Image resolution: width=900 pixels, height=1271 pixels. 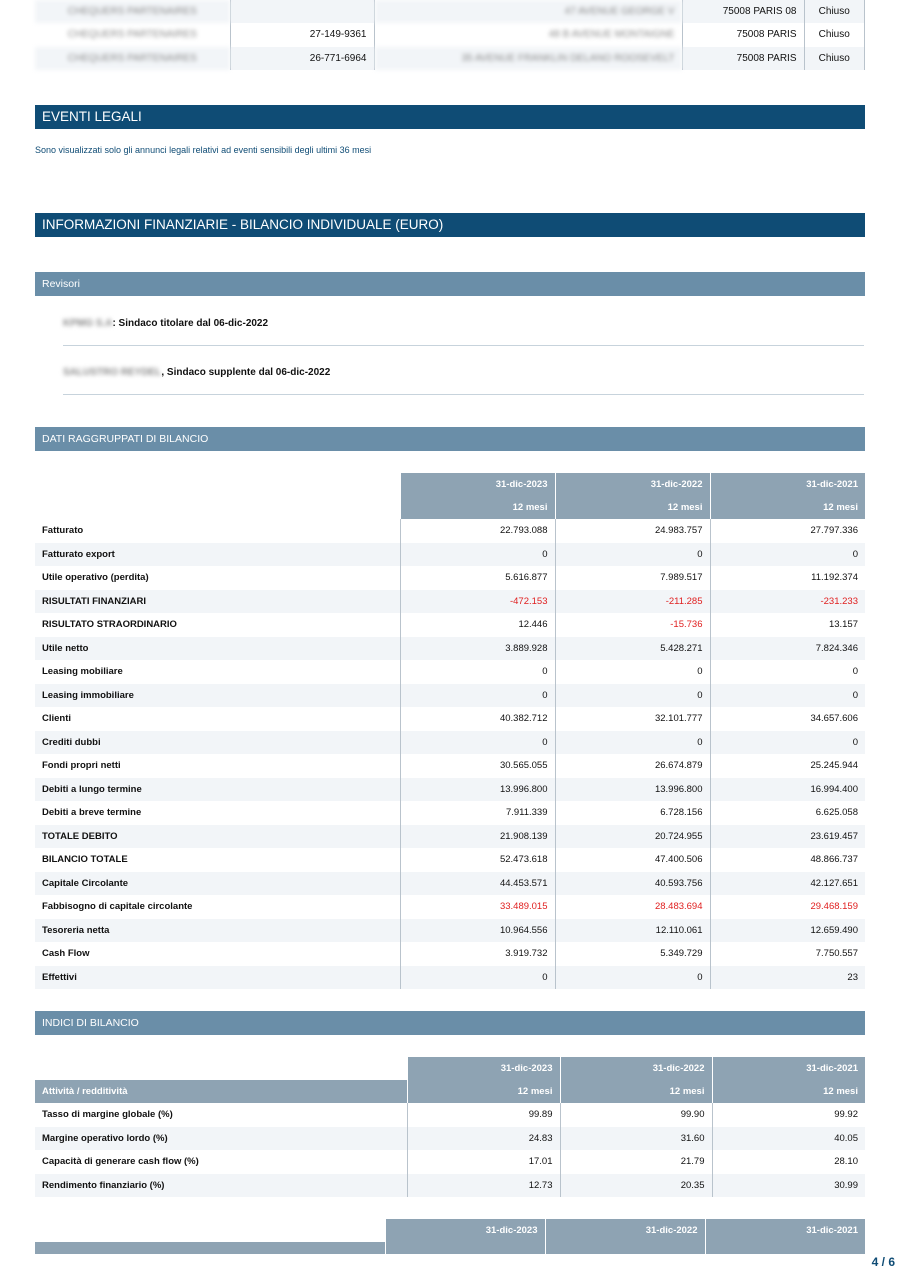 I want to click on establishment-phone, so click(x=302, y=12).